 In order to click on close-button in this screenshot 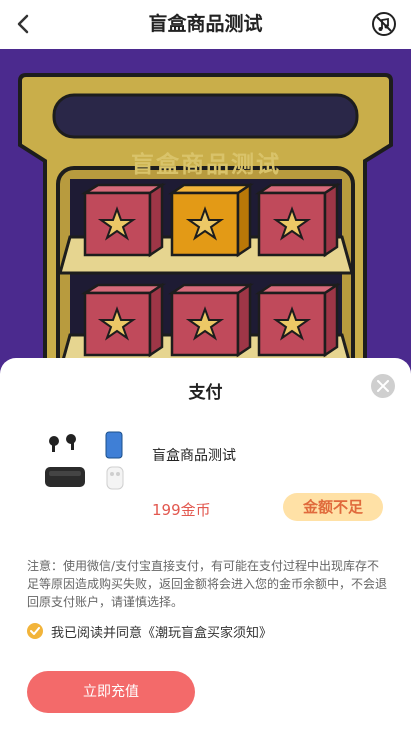, I will do `click(383, 386)`.